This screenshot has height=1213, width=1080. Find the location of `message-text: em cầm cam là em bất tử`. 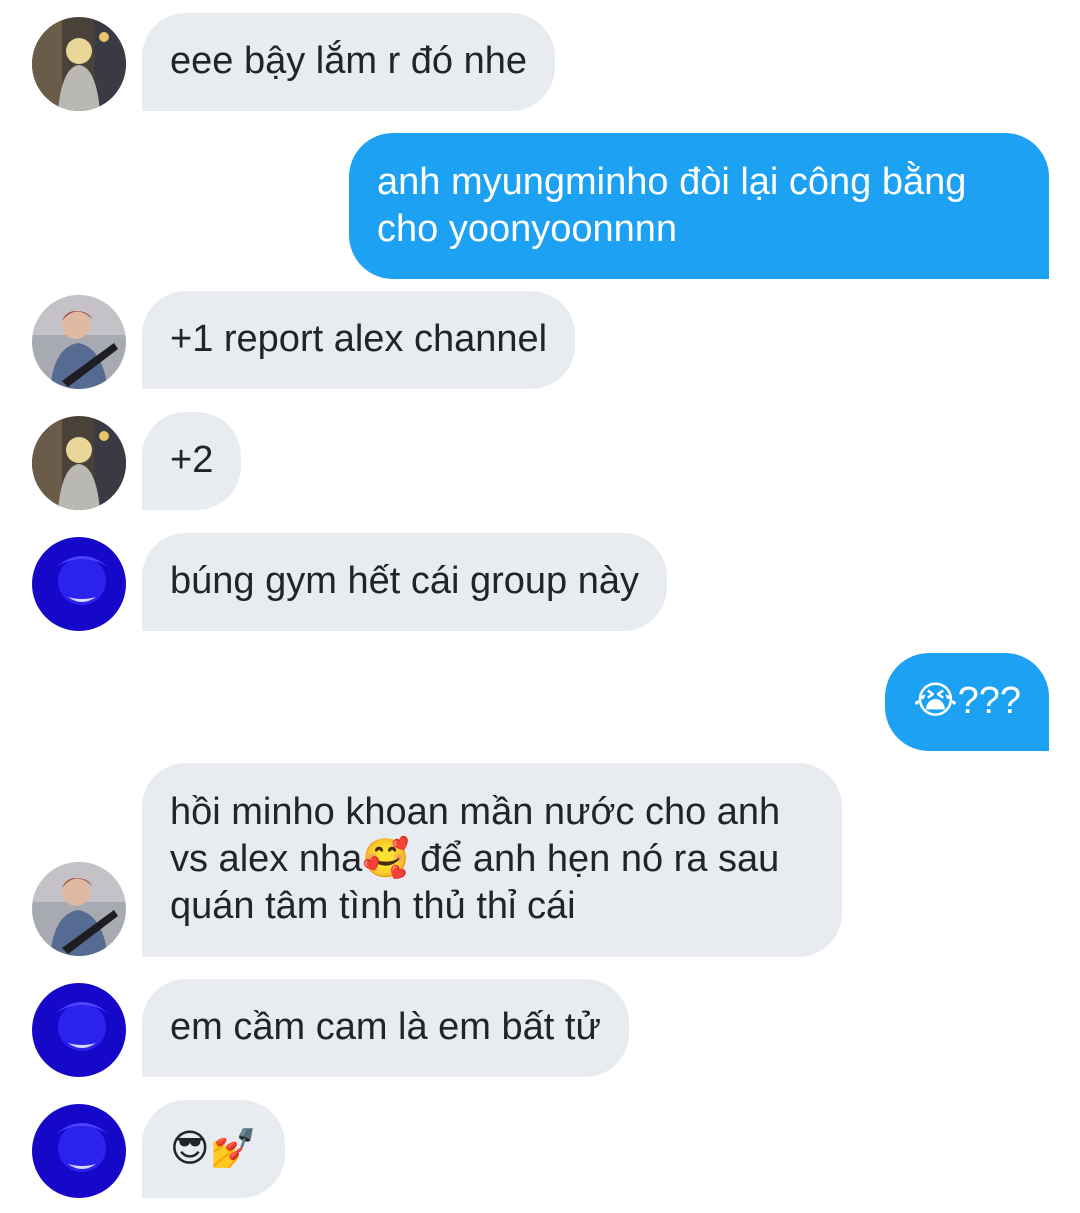

message-text: em cầm cam là em bất tử is located at coordinates (385, 1027).